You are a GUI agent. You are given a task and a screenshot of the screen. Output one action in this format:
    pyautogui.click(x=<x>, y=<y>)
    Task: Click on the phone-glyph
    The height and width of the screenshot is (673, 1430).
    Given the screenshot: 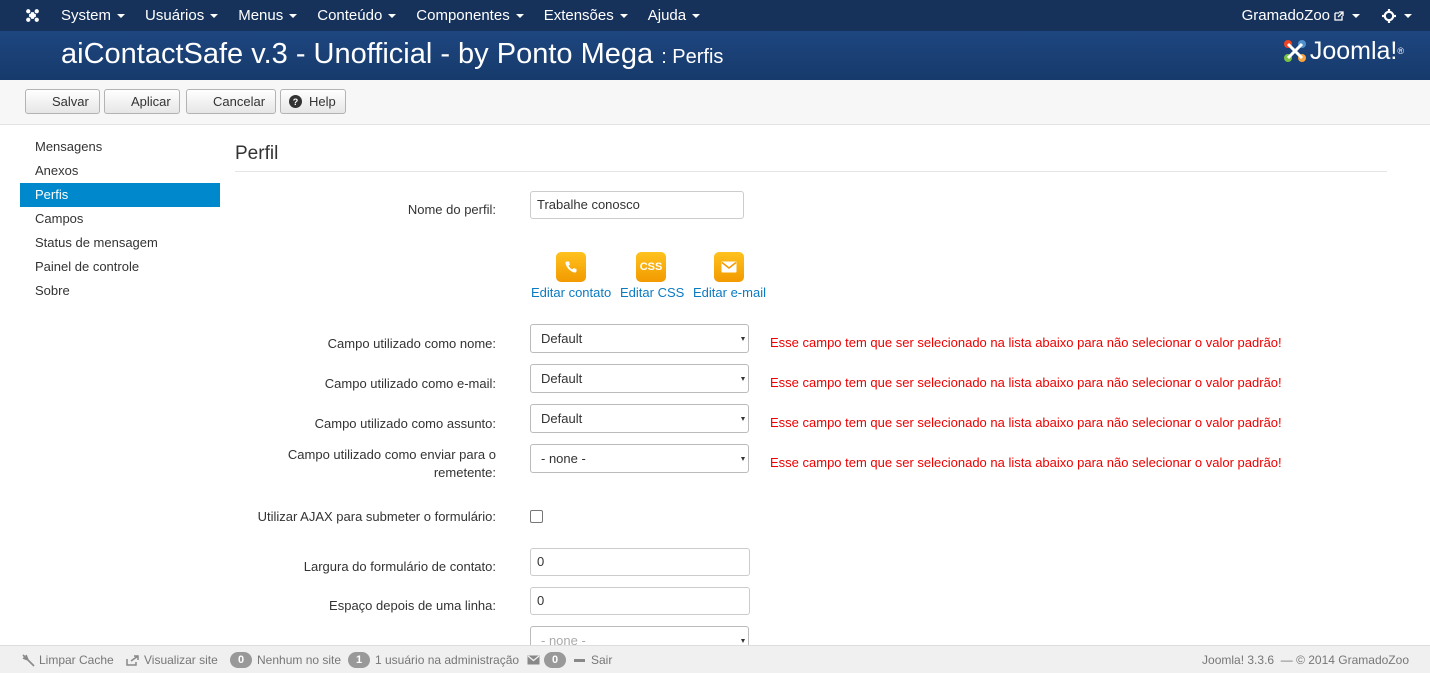 What is the action you would take?
    pyautogui.click(x=571, y=267)
    